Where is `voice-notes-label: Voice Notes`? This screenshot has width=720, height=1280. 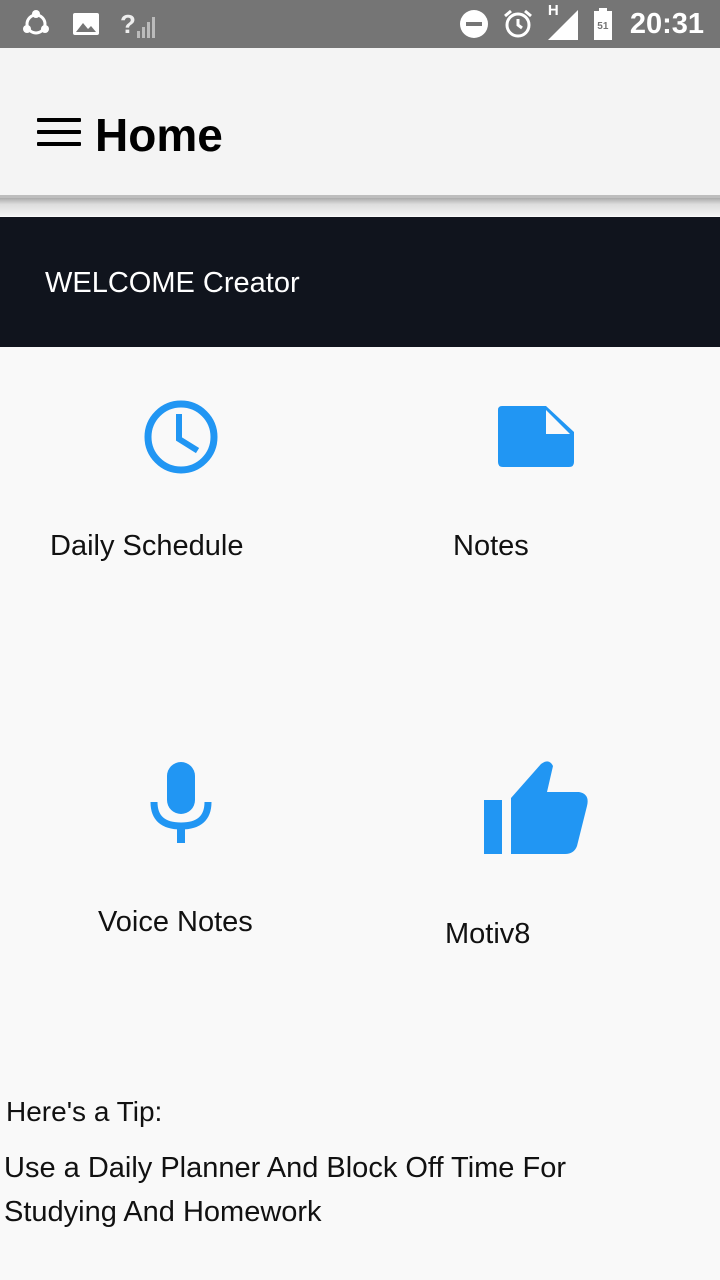
voice-notes-label: Voice Notes is located at coordinates (175, 922).